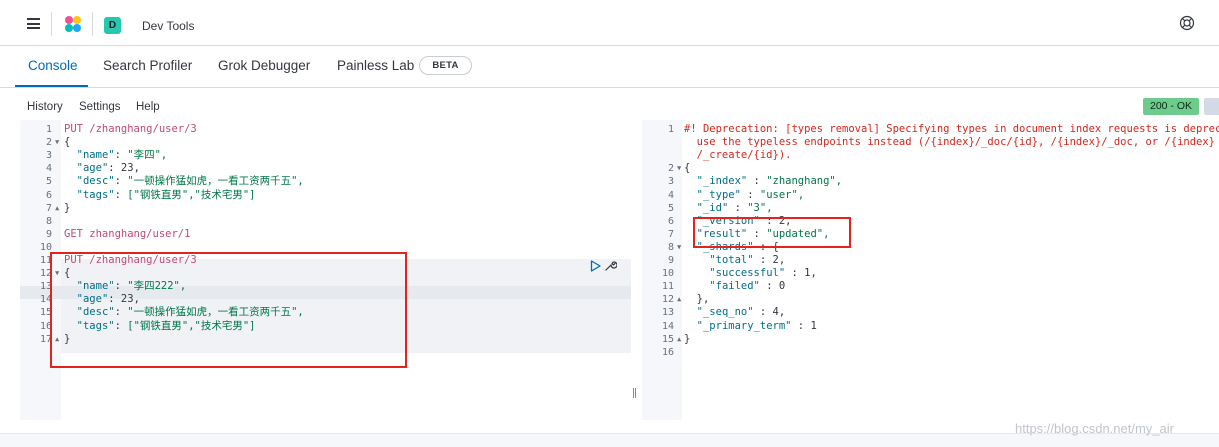 The image size is (1219, 447). Describe the element at coordinates (264, 65) in the screenshot. I see `tab-grok-debugger: Grok Debugger` at that location.